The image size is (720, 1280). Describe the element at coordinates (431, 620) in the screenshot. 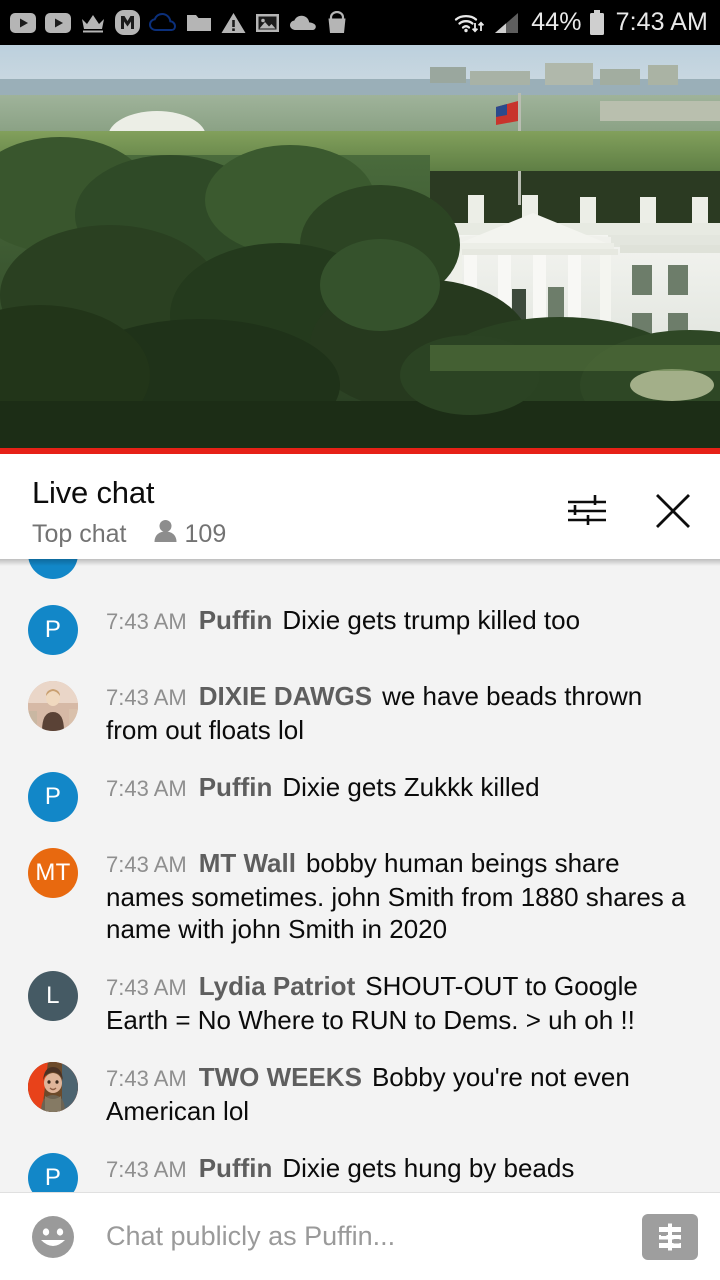

I see `message-text: Dixie gets trump killed too` at that location.